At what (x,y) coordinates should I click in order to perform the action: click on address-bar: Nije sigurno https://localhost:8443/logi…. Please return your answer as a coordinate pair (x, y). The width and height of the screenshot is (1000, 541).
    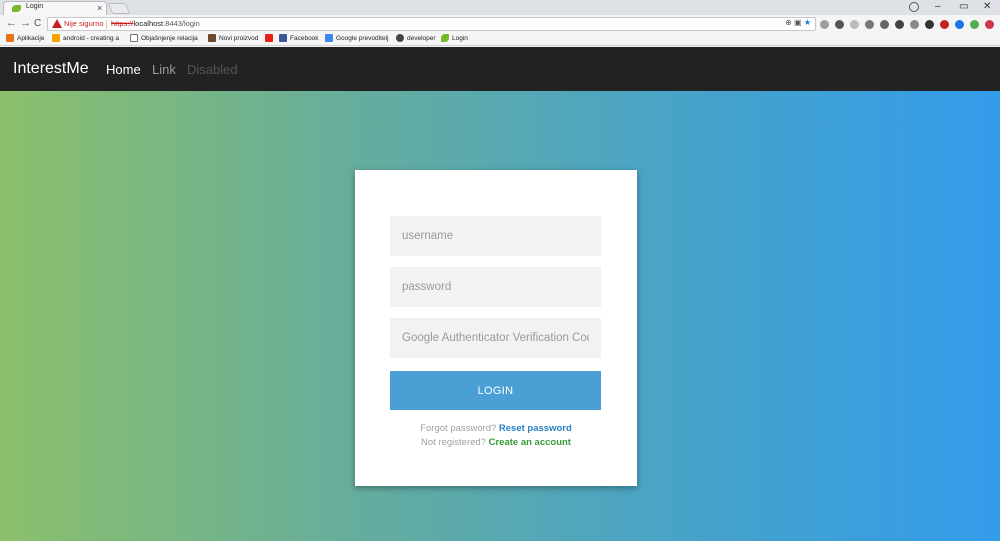
    Looking at the image, I should click on (431, 24).